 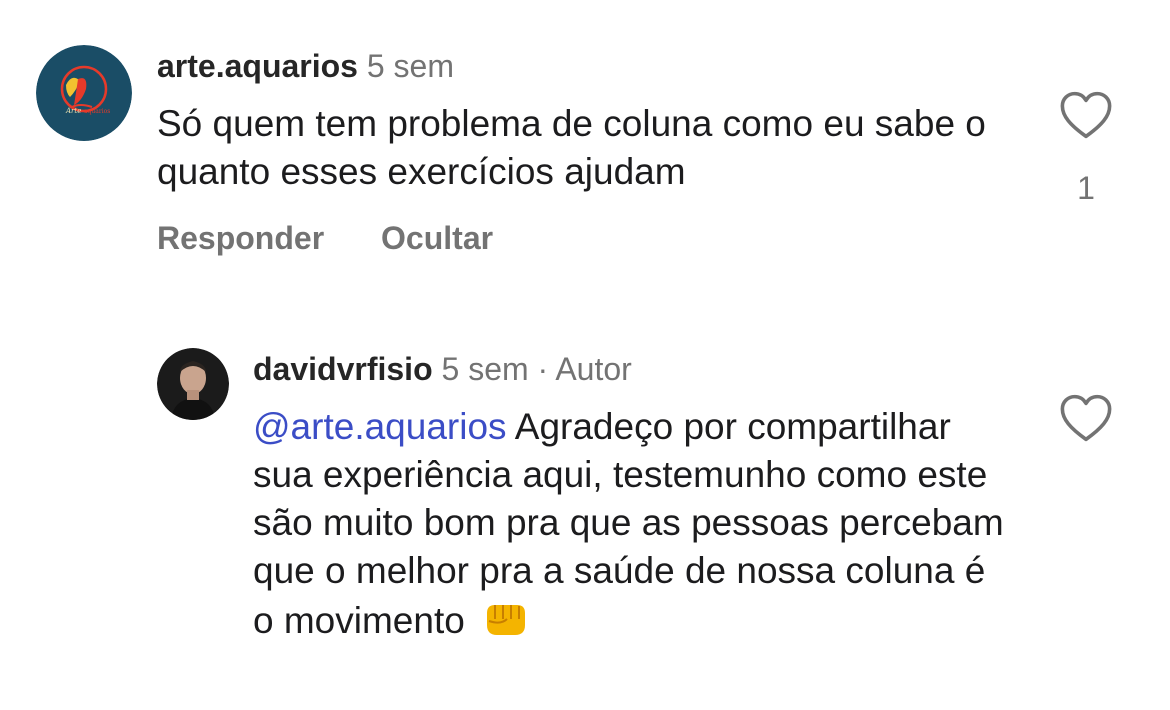 What do you see at coordinates (240, 238) in the screenshot?
I see `reply-button: Responder` at bounding box center [240, 238].